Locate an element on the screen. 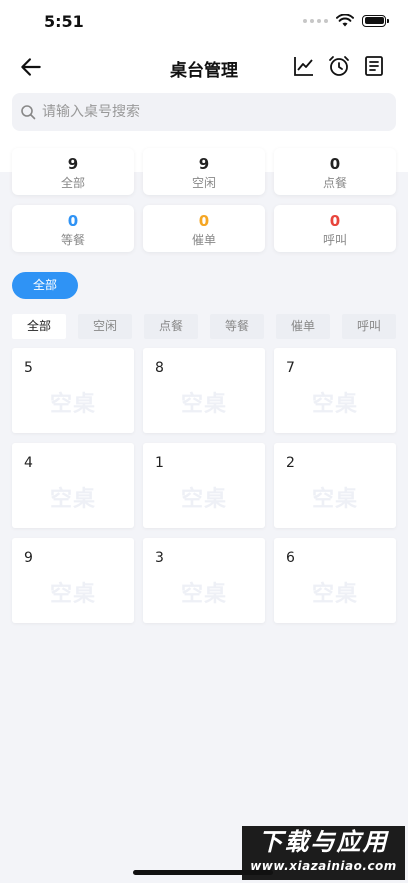  wifi-icon is located at coordinates (345, 20).